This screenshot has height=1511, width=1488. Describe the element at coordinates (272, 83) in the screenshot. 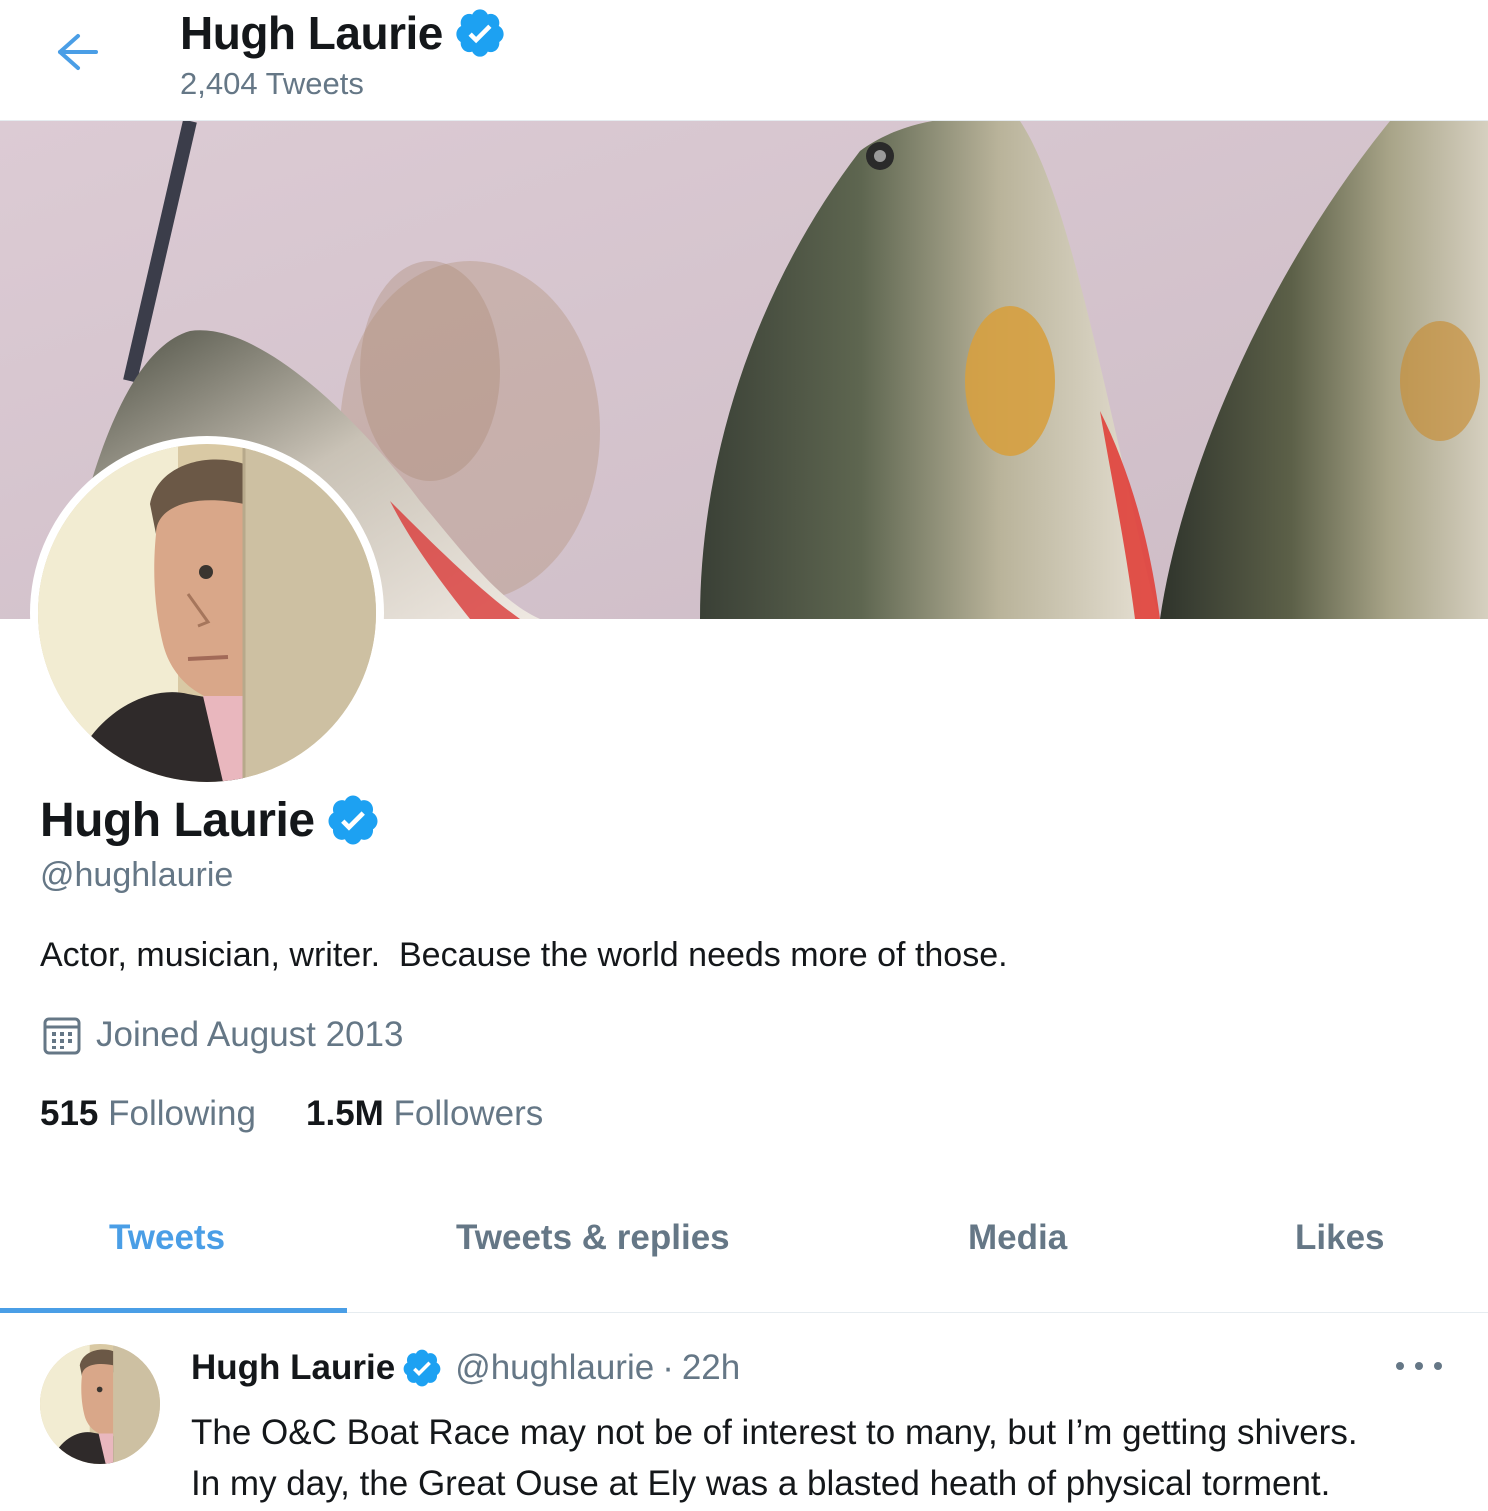

I see `header-tweet-count: 2,404 Tweets` at that location.